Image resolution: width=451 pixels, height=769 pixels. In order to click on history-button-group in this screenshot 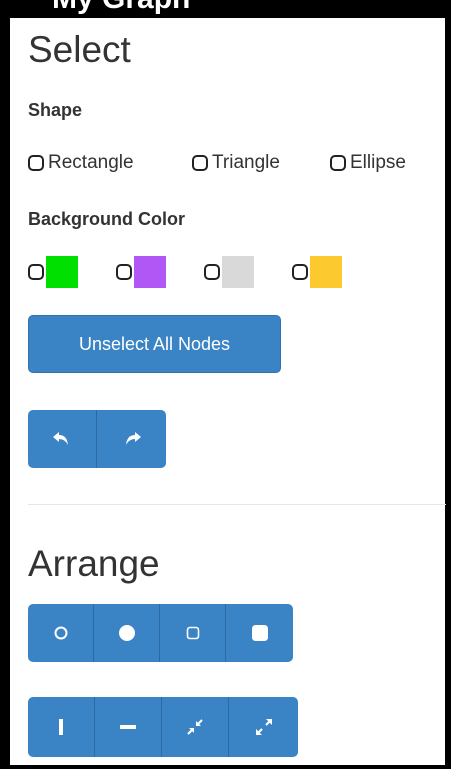, I will do `click(97, 439)`.